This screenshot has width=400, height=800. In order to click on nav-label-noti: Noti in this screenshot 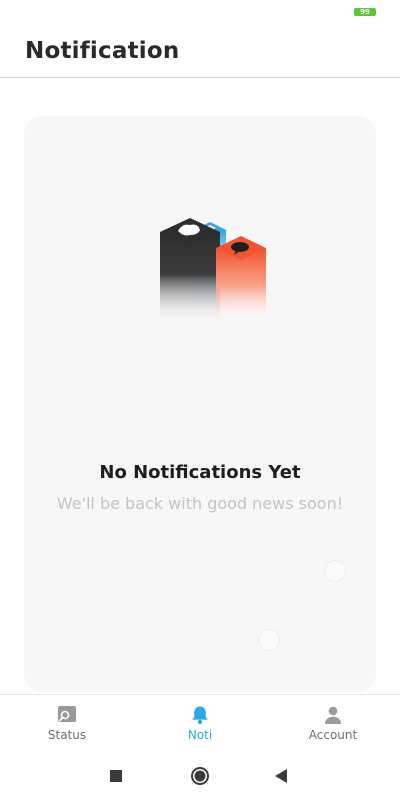, I will do `click(200, 735)`.